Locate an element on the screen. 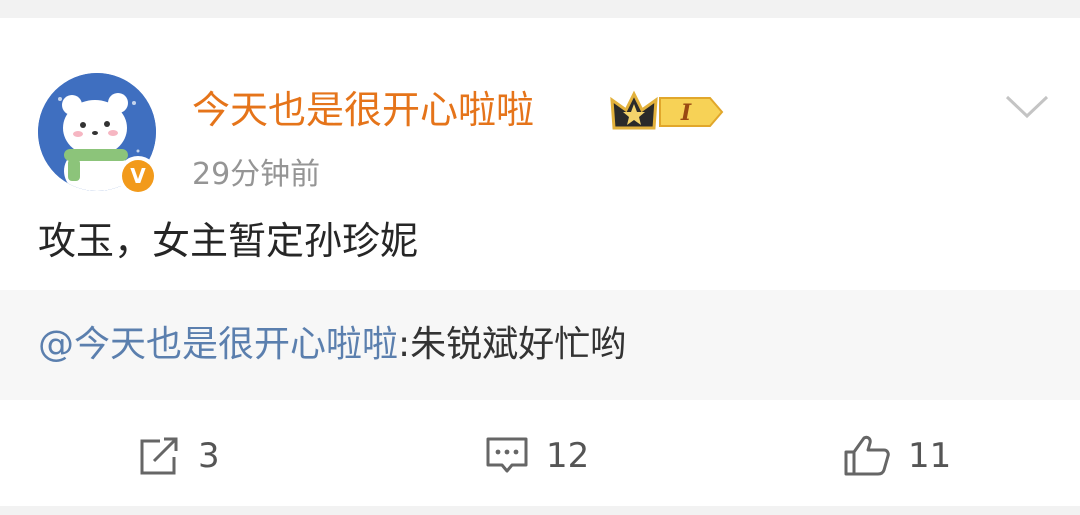 This screenshot has width=1080, height=515. crown-icon: I is located at coordinates (667, 110).